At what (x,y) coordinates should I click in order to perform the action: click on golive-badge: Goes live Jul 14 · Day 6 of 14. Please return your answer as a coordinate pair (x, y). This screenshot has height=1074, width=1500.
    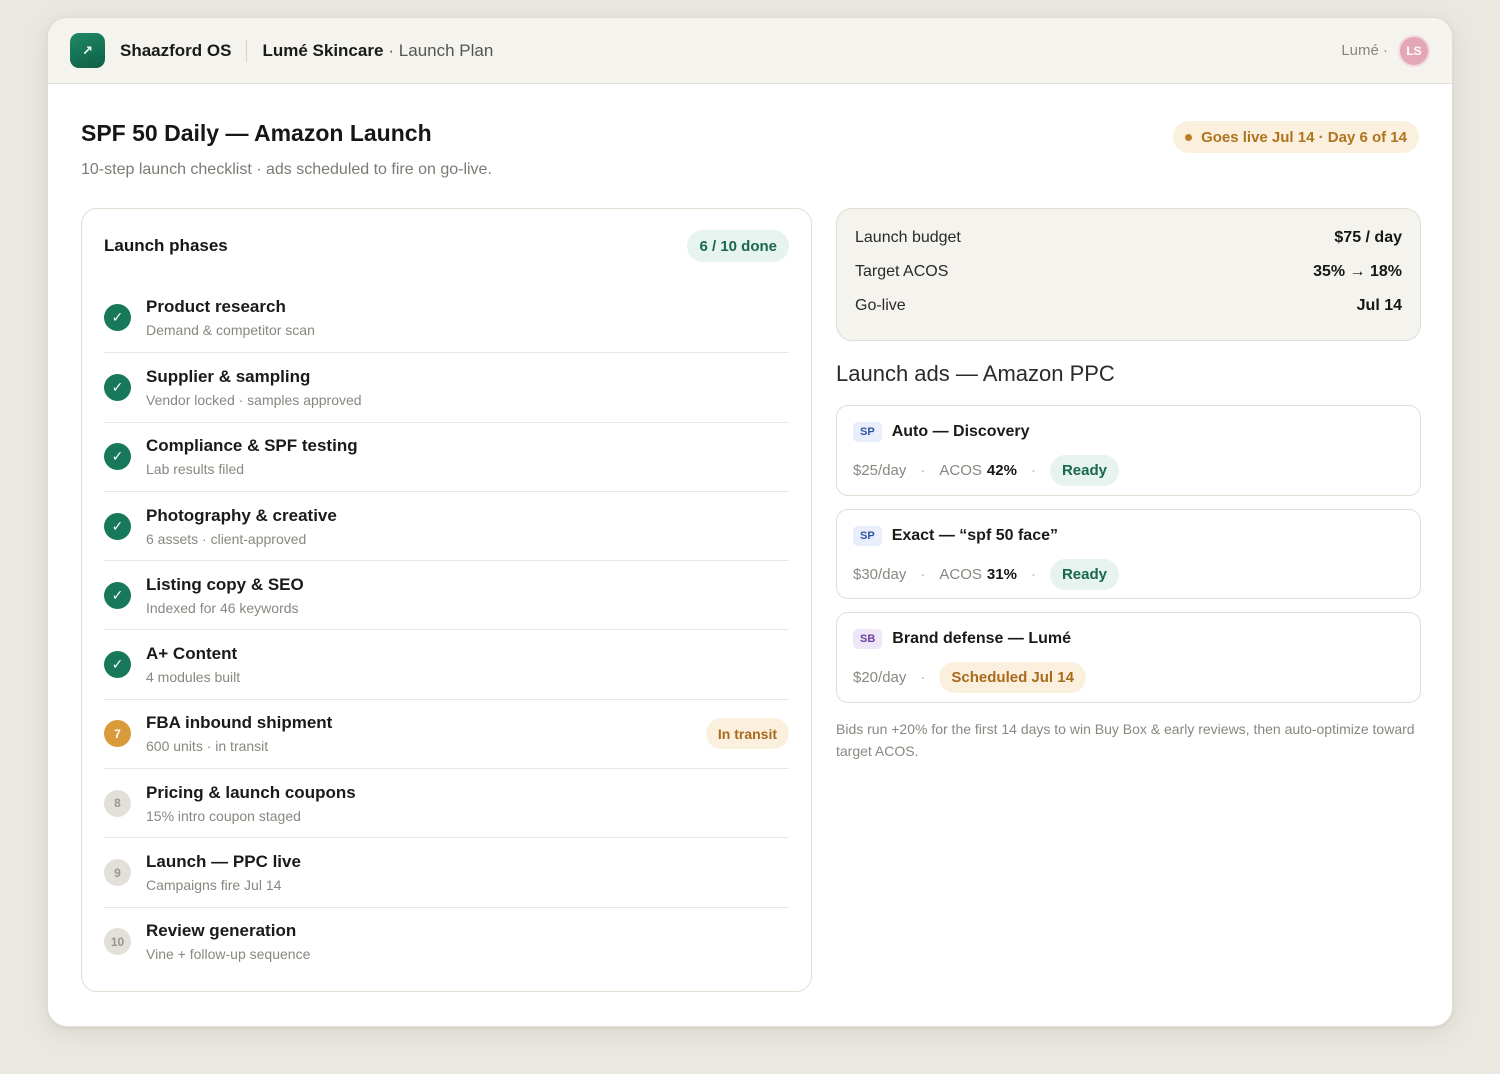
    Looking at the image, I should click on (1296, 137).